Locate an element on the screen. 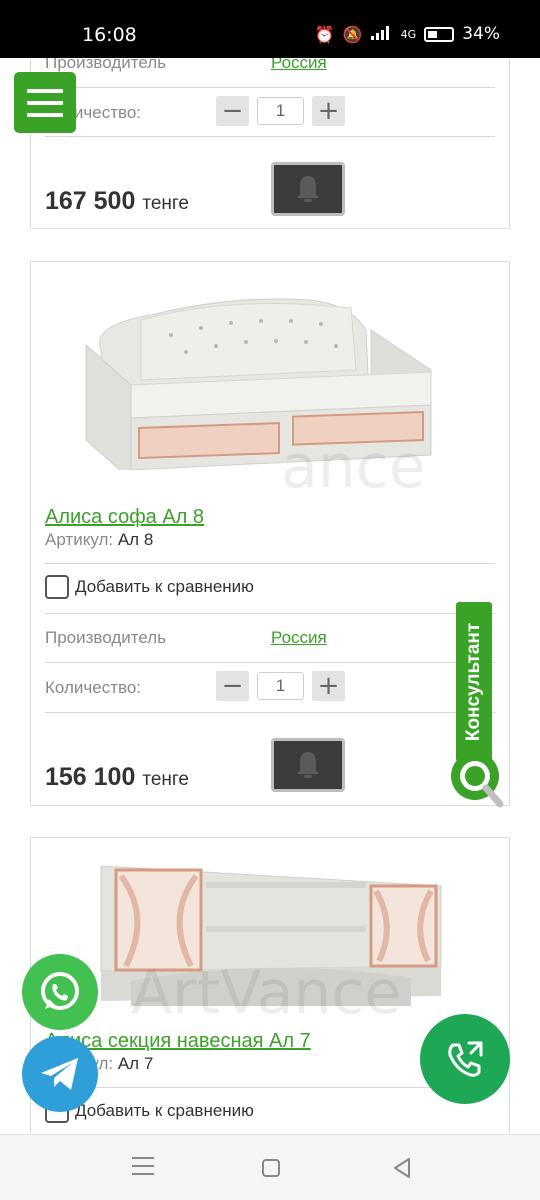 The height and width of the screenshot is (1200, 540). home-button is located at coordinates (271, 1168).